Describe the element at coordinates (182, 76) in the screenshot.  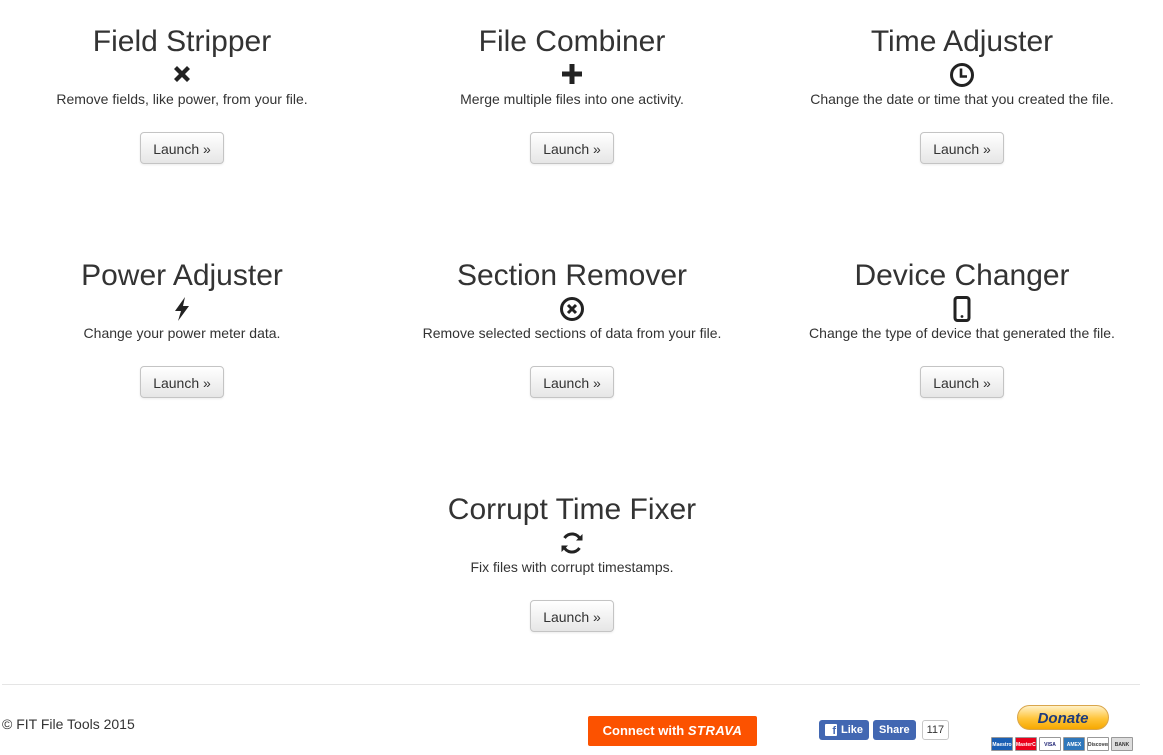
I see `times-icon` at that location.